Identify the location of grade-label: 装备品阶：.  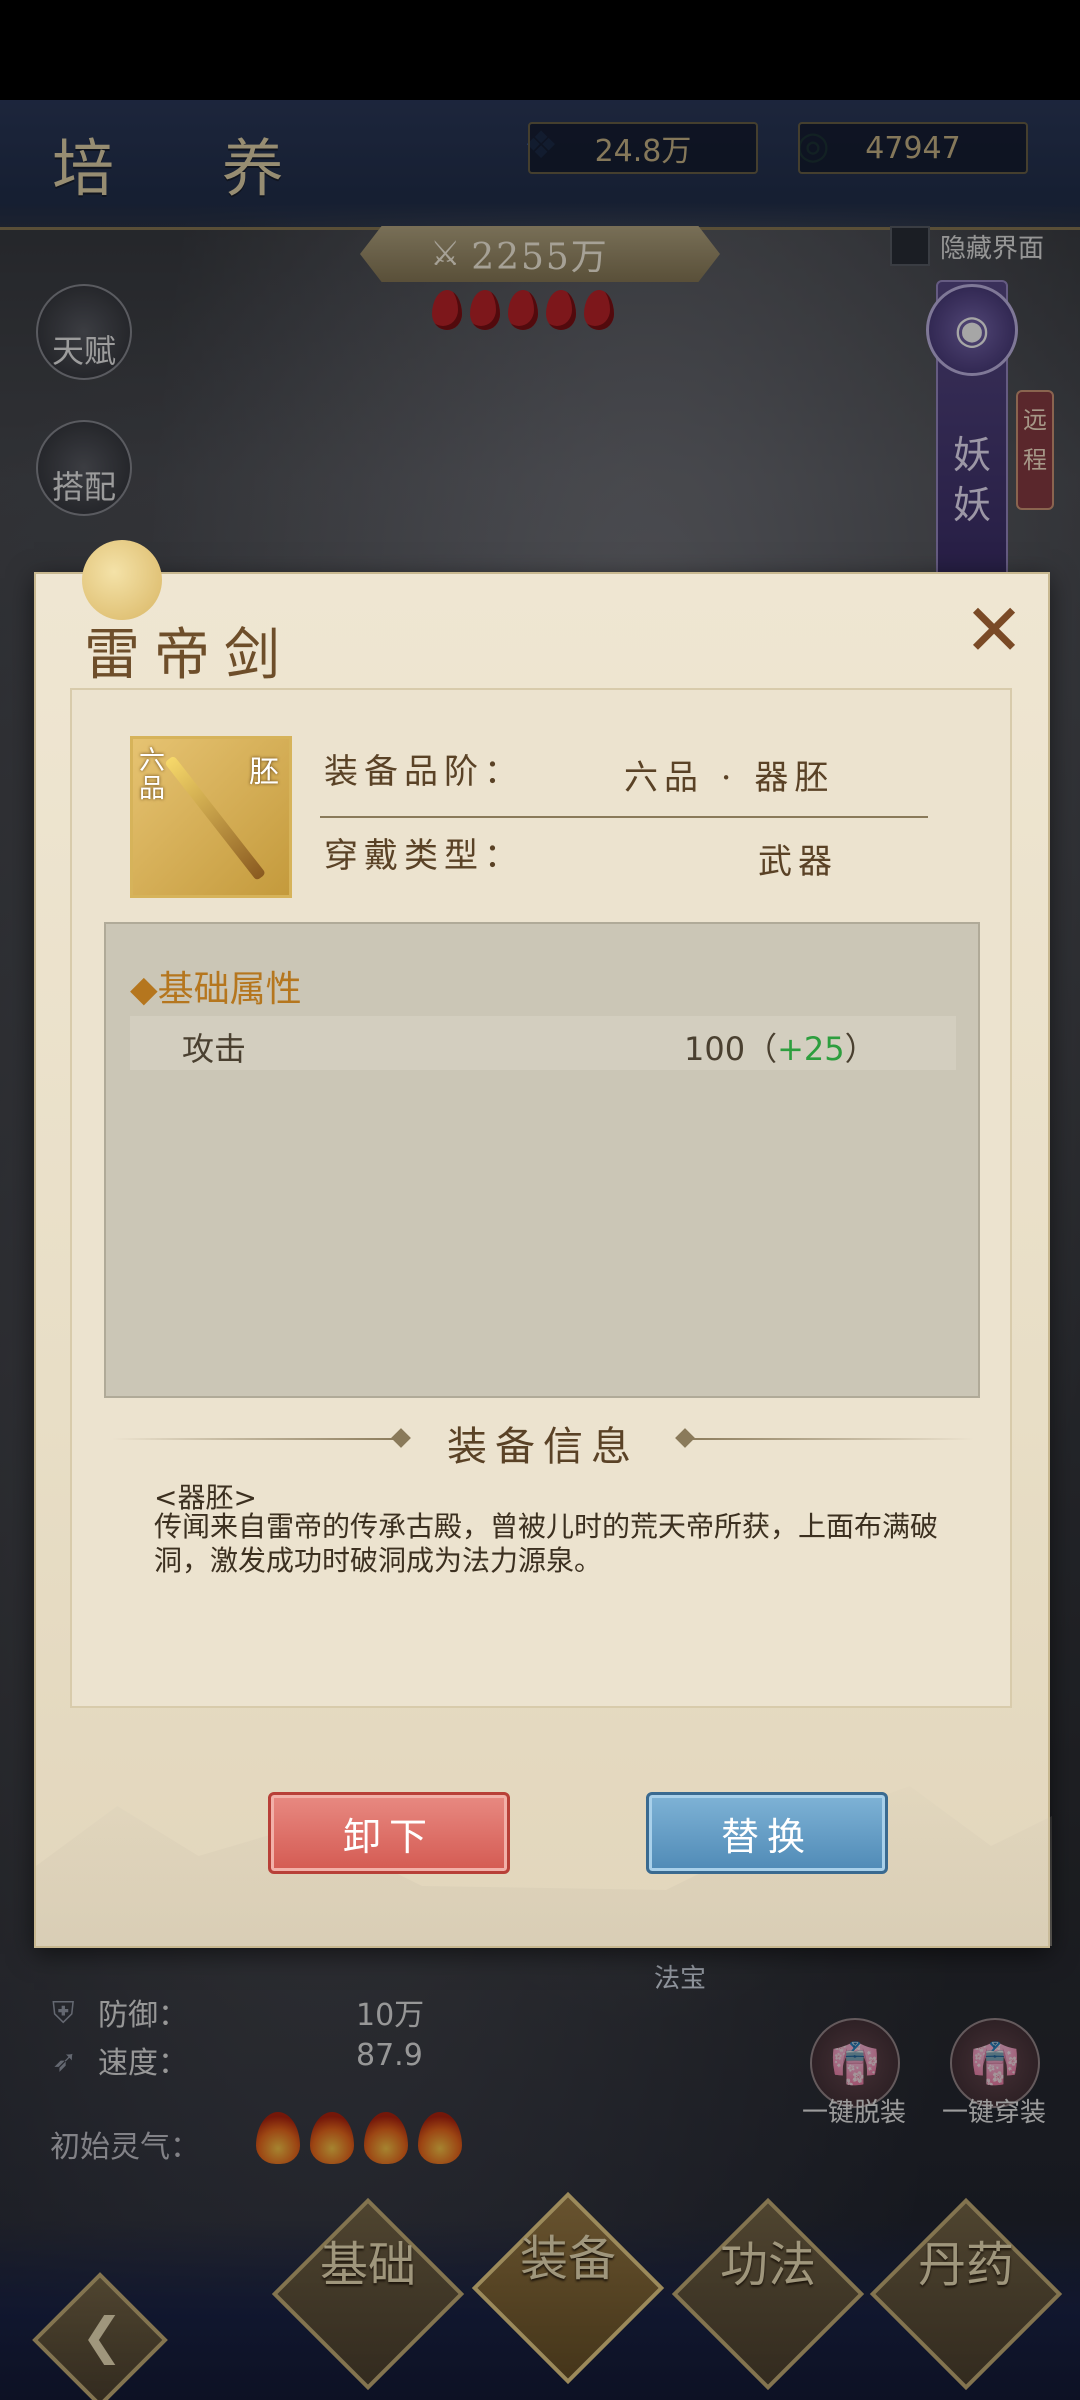
(424, 772).